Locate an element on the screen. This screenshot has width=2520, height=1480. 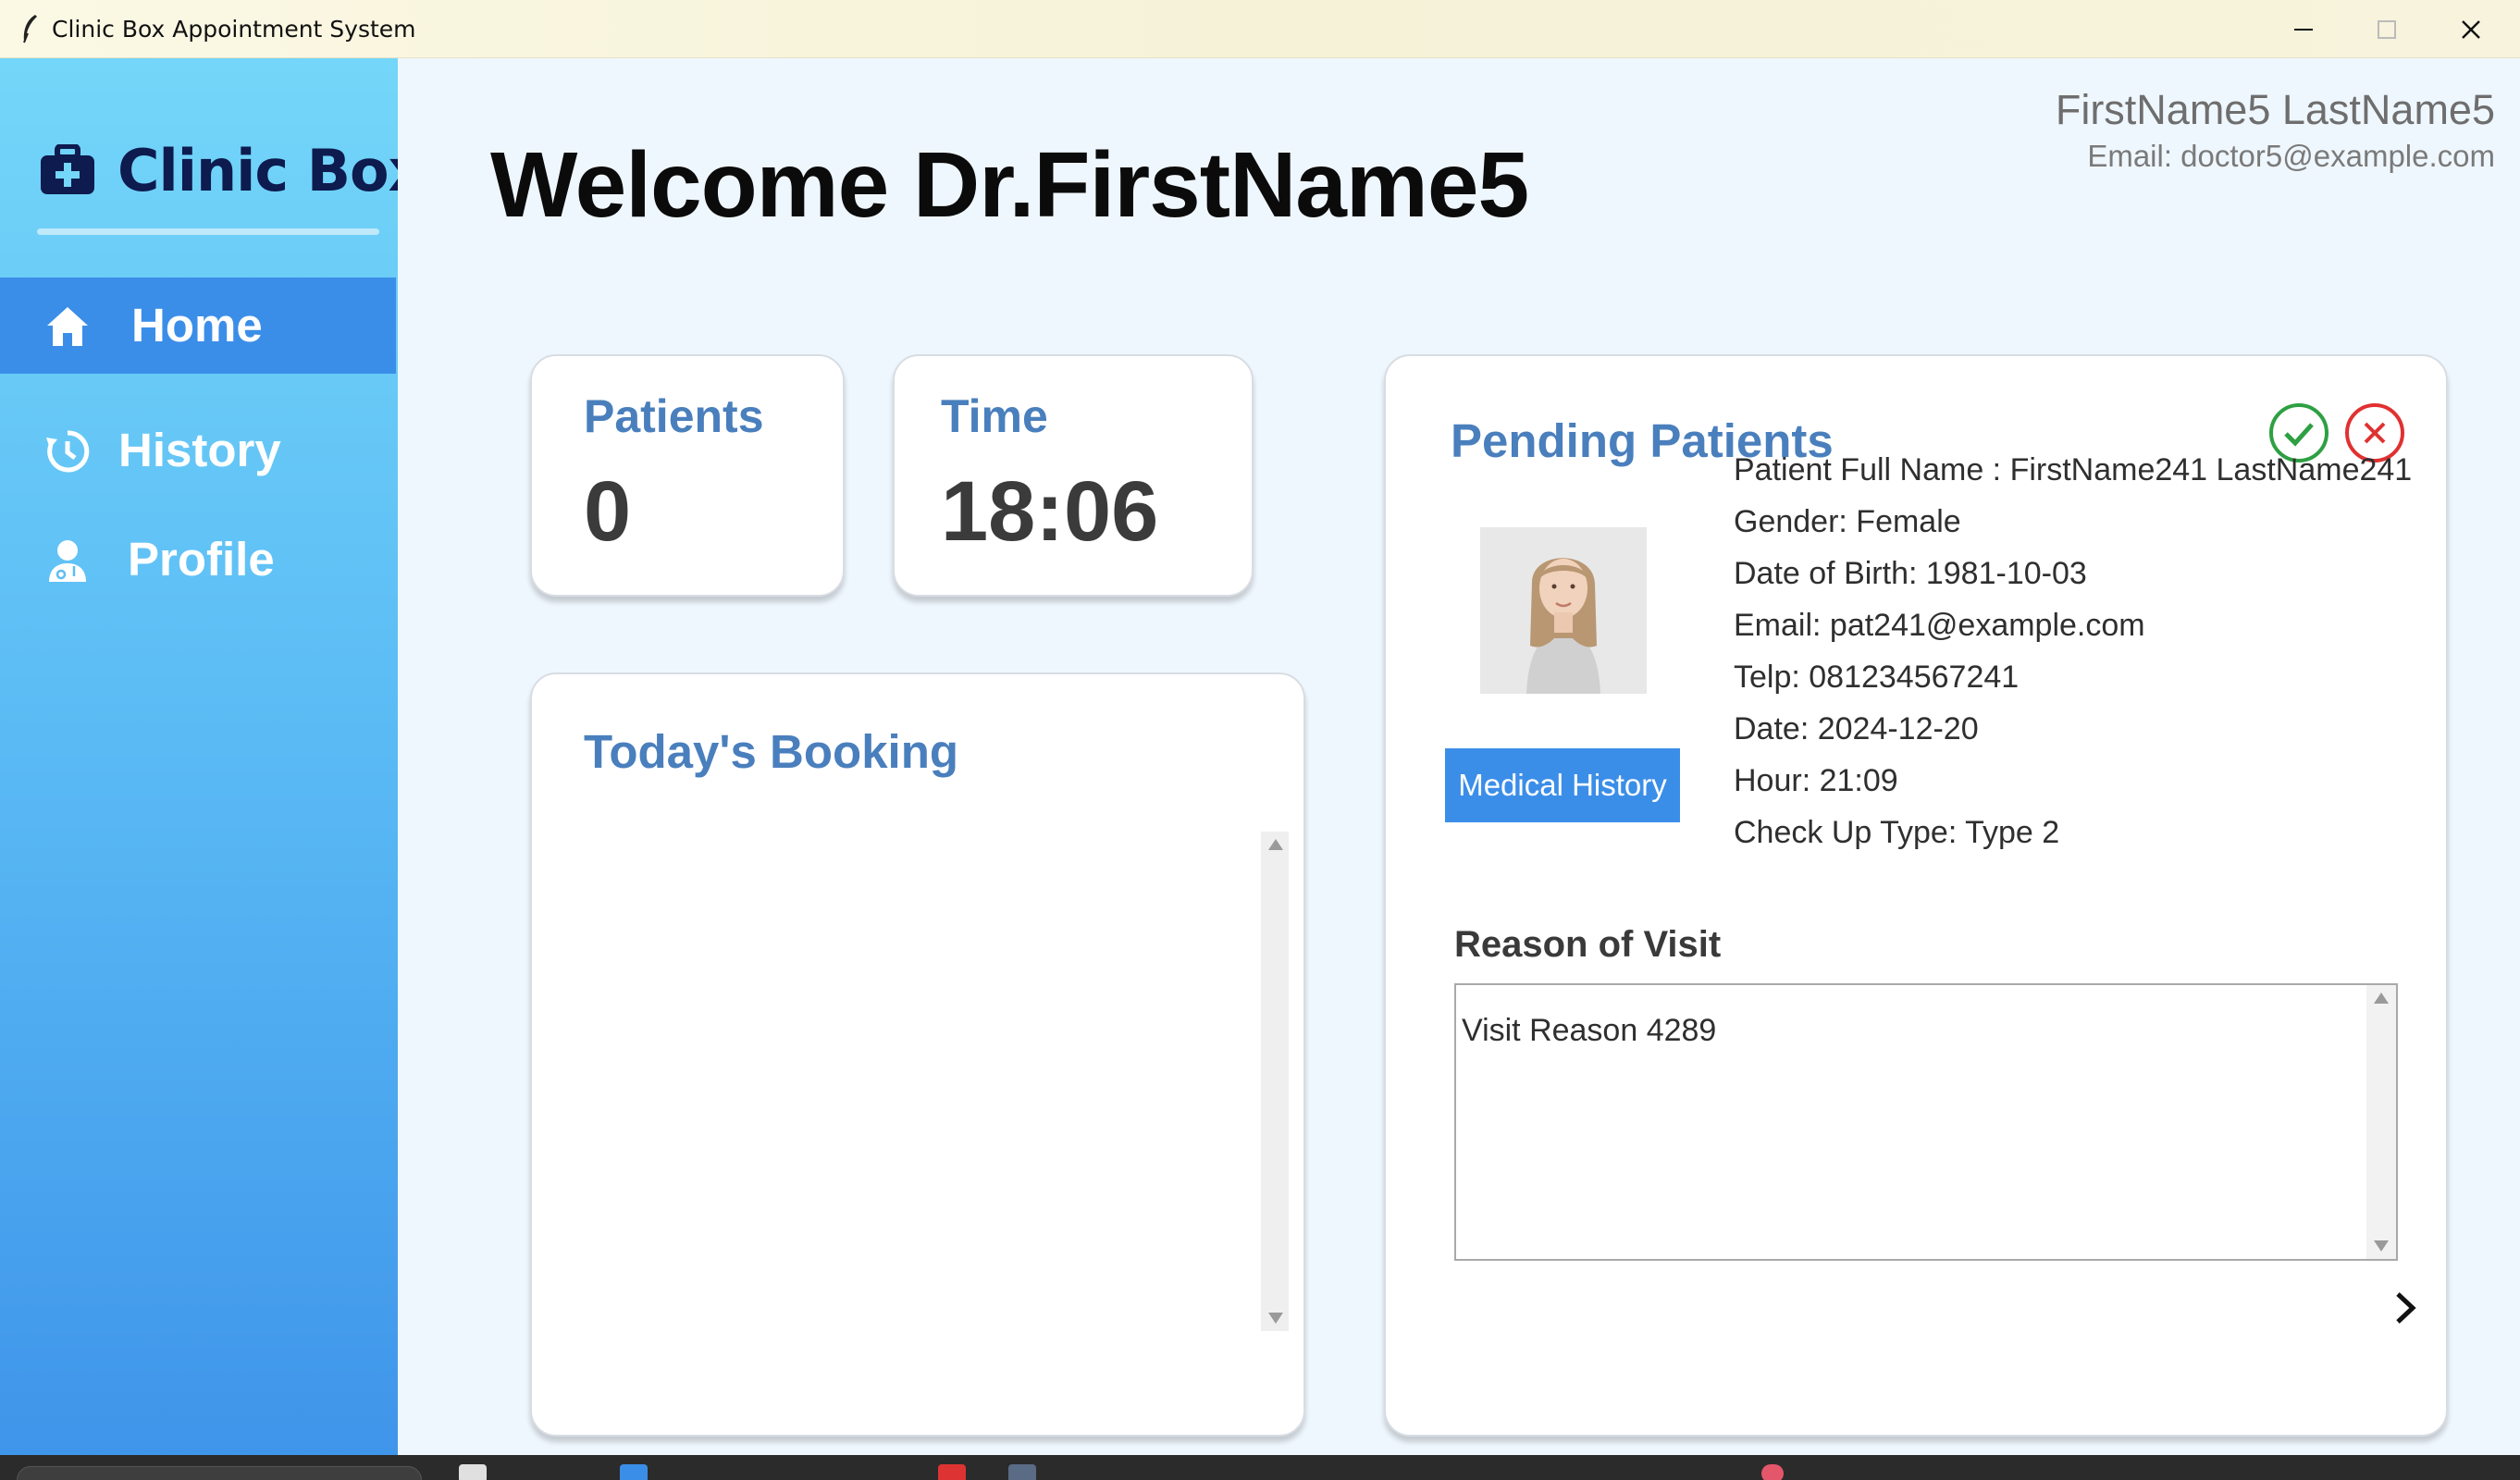
sidebar-item-home: Home is located at coordinates (198, 326).